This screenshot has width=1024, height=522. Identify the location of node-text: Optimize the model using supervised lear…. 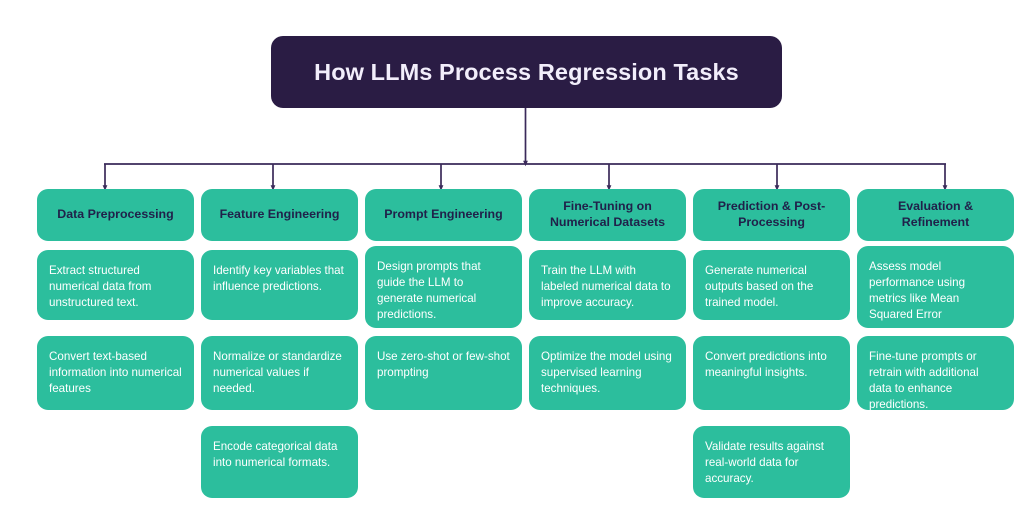
(606, 372).